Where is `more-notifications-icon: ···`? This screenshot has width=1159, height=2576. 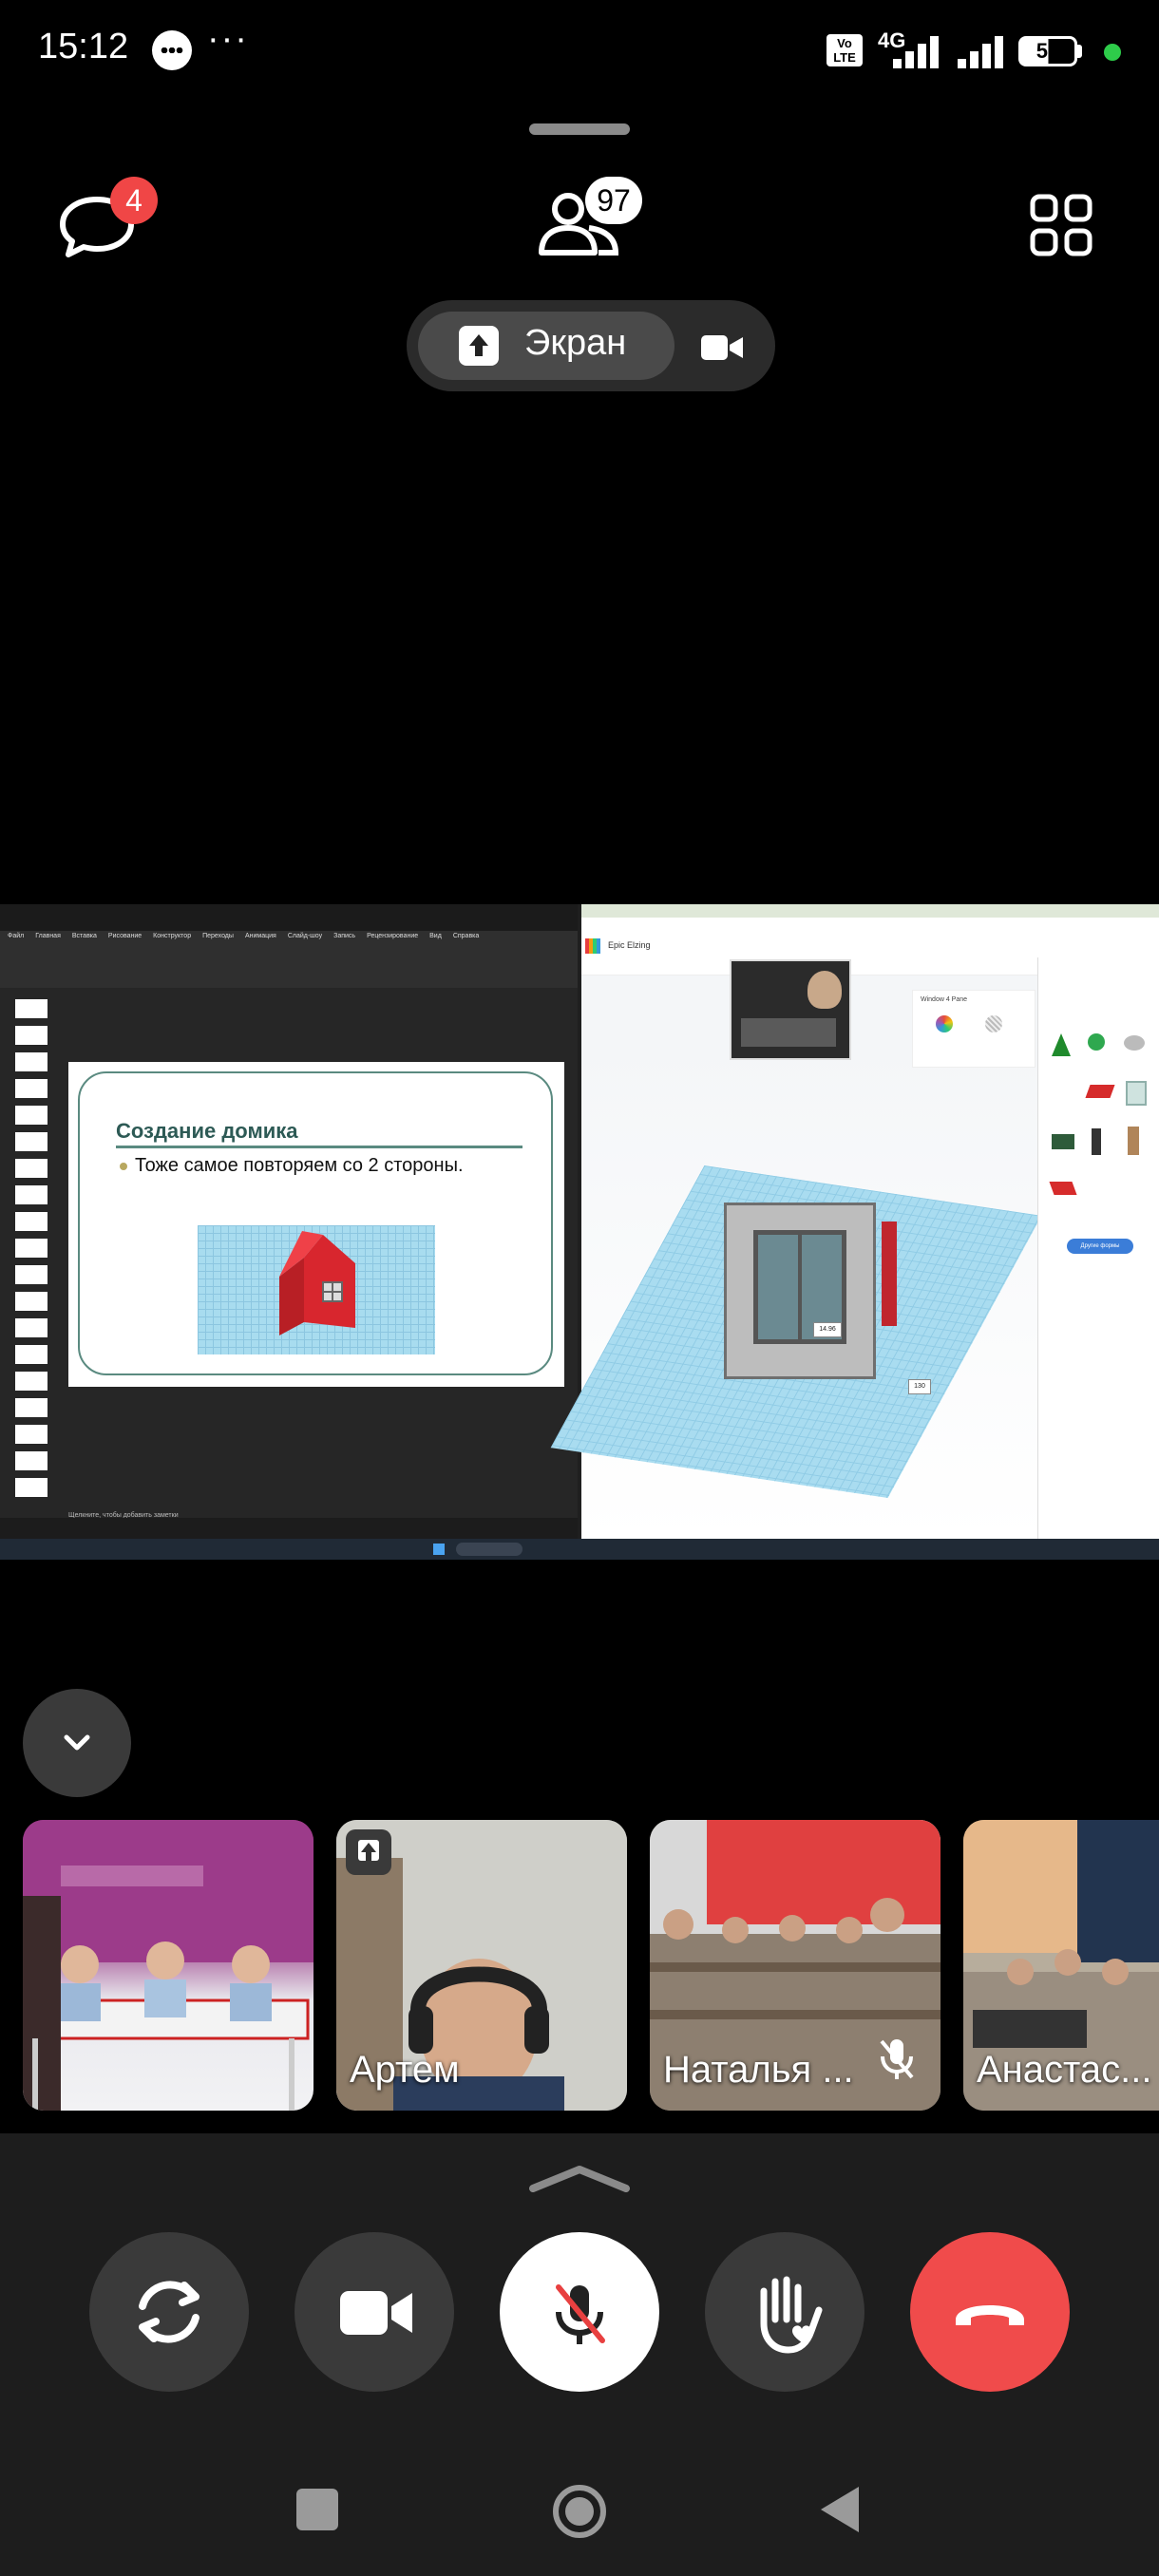 more-notifications-icon: ··· is located at coordinates (228, 39).